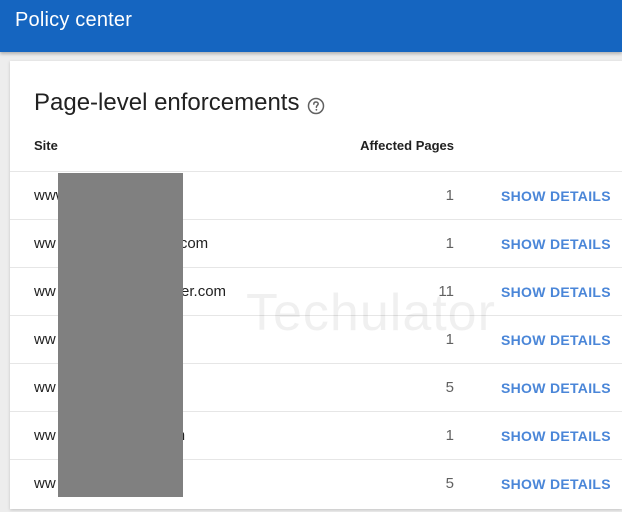 This screenshot has height=512, width=622. What do you see at coordinates (74, 20) in the screenshot?
I see `app-title: Policy center` at bounding box center [74, 20].